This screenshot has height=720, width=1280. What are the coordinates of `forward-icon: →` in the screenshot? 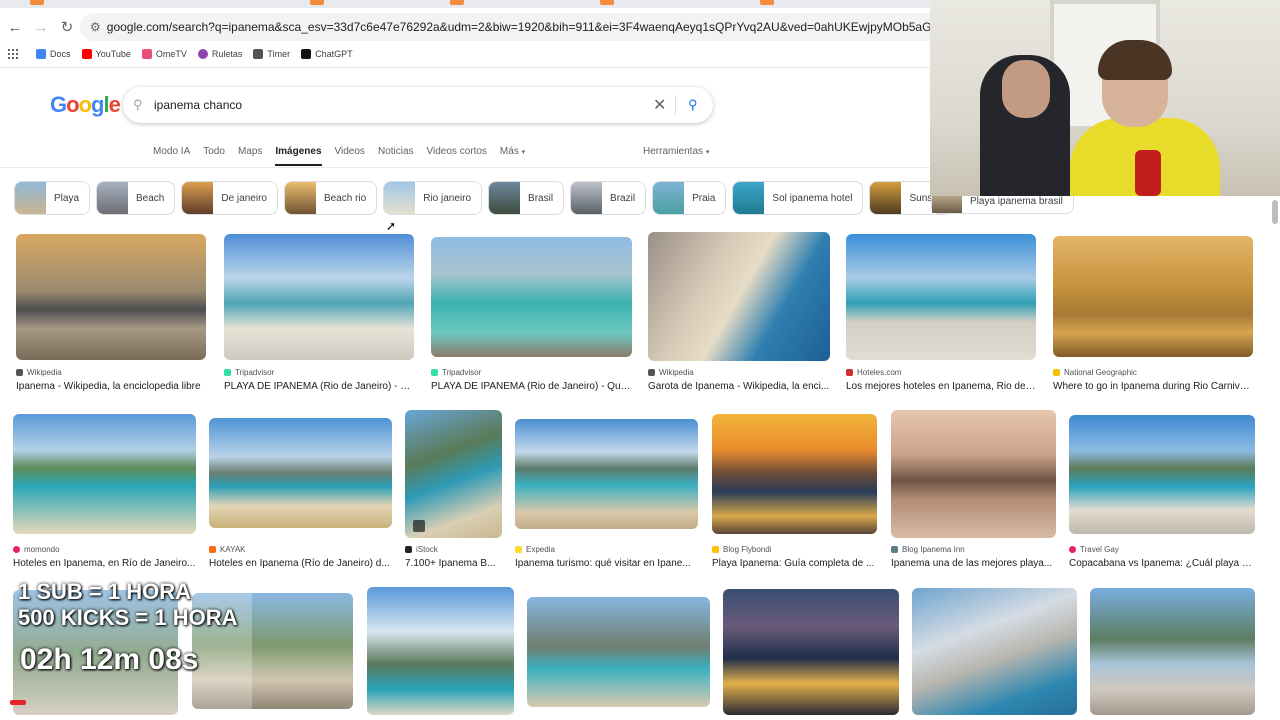 It's located at (41, 27).